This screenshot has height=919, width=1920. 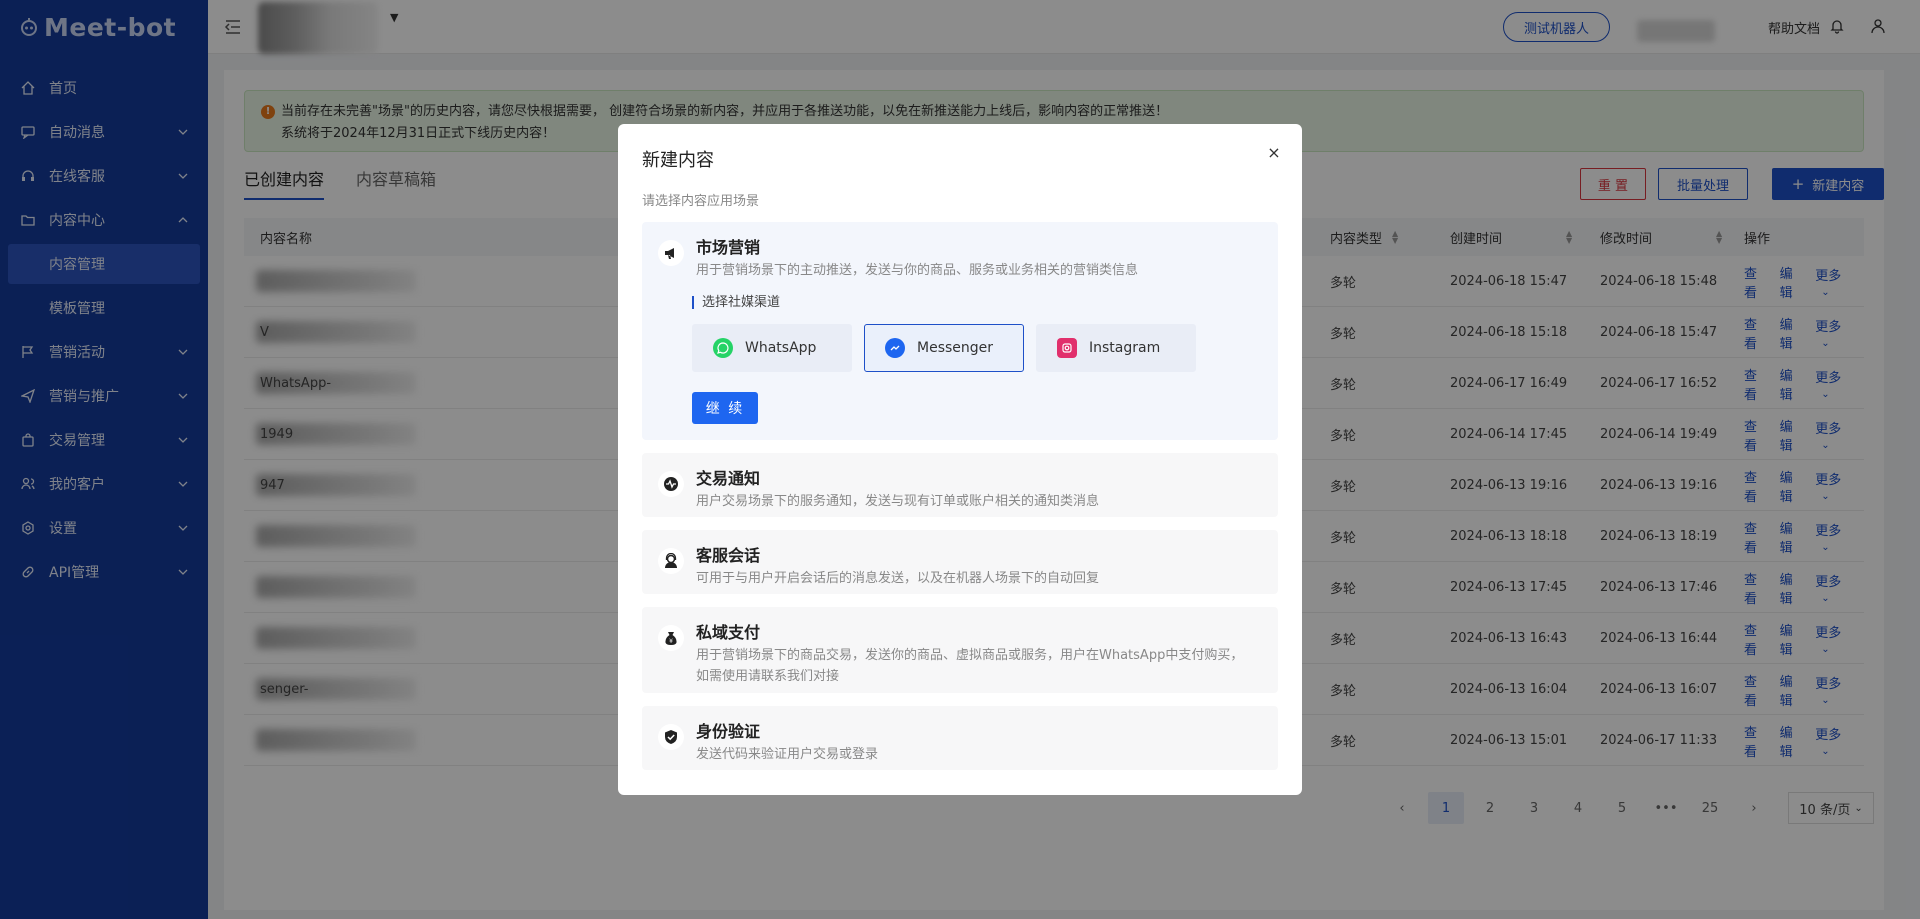 What do you see at coordinates (955, 348) in the screenshot?
I see `channel-label: Messenger` at bounding box center [955, 348].